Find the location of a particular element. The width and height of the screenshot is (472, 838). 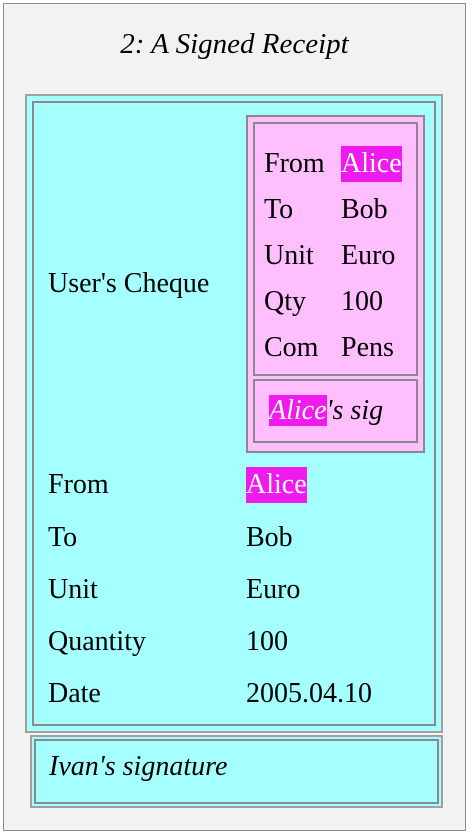

cheque-to-key: To is located at coordinates (279, 209).